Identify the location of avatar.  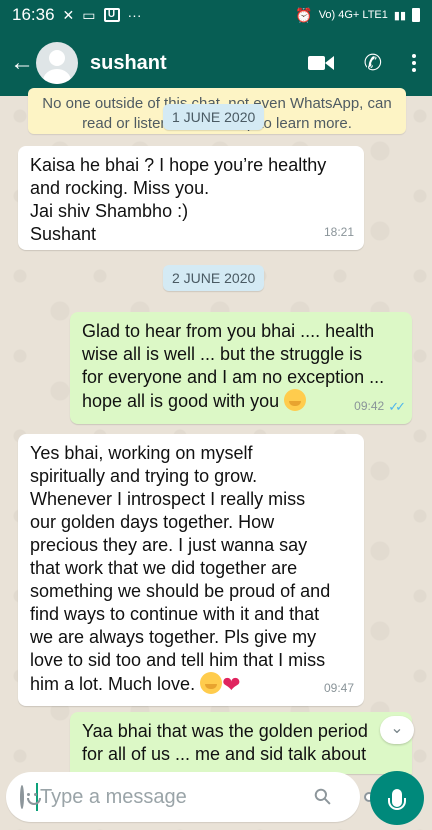
(57, 63).